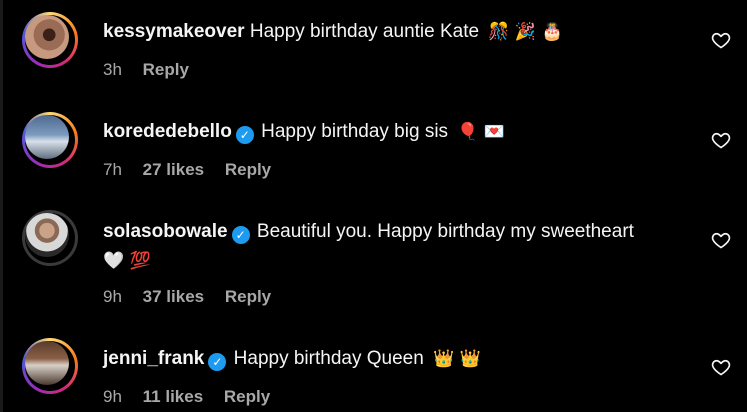 Image resolution: width=747 pixels, height=412 pixels. I want to click on left-edge-divider, so click(1, 206).